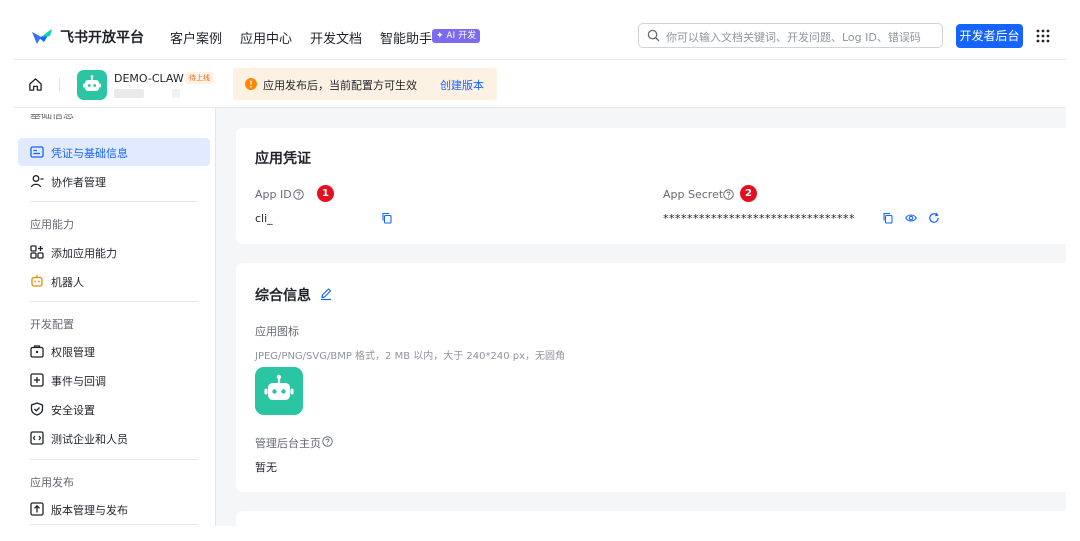 Image resolution: width=1080 pixels, height=541 pixels. I want to click on next-card-partial, so click(651, 518).